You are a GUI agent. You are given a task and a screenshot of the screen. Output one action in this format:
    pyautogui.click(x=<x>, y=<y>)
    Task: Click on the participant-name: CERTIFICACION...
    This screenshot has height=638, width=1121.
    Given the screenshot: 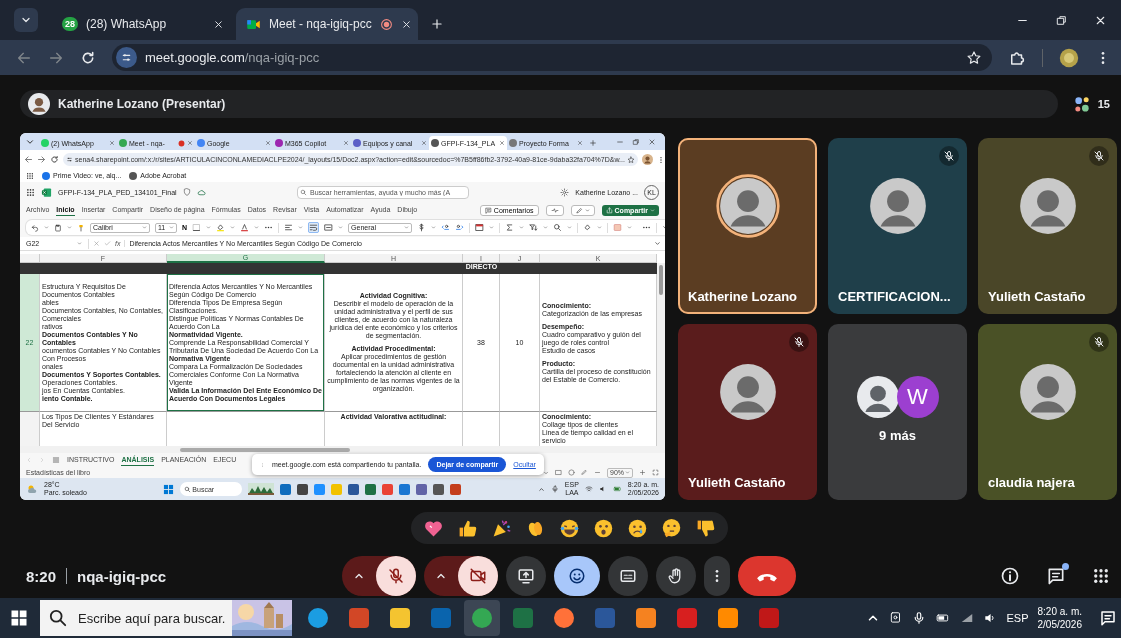 What is the action you would take?
    pyautogui.click(x=894, y=296)
    